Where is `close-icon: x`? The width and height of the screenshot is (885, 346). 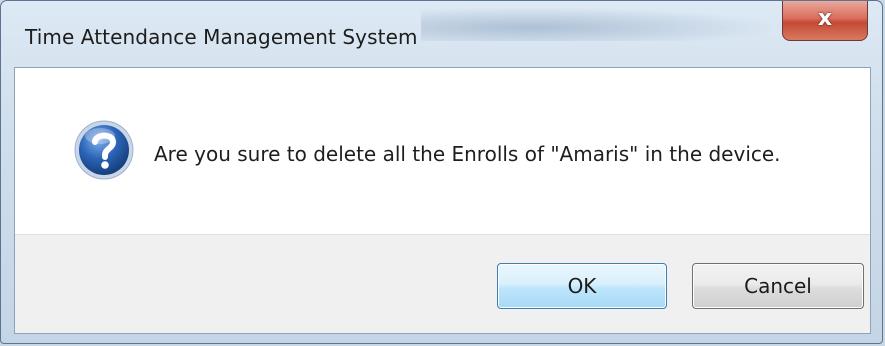 close-icon: x is located at coordinates (825, 18).